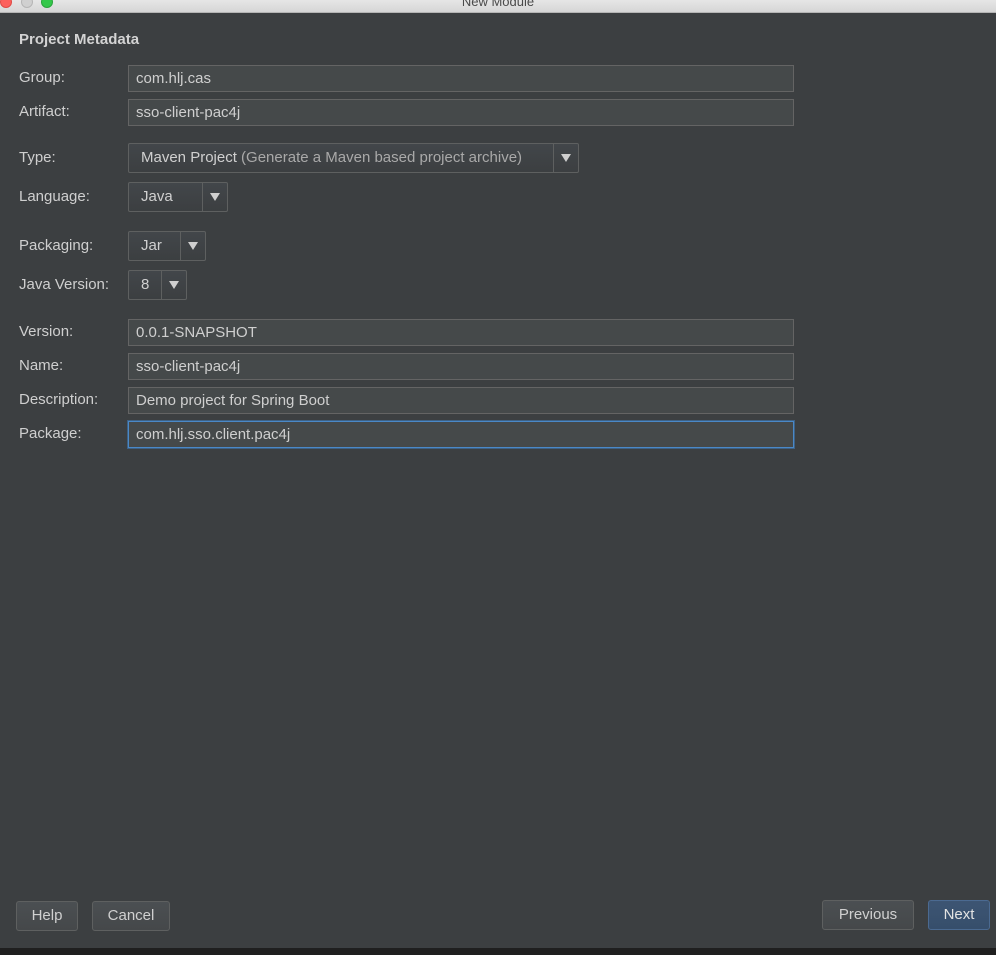 The image size is (996, 955). What do you see at coordinates (131, 916) in the screenshot?
I see `cancel-button: Cancel` at bounding box center [131, 916].